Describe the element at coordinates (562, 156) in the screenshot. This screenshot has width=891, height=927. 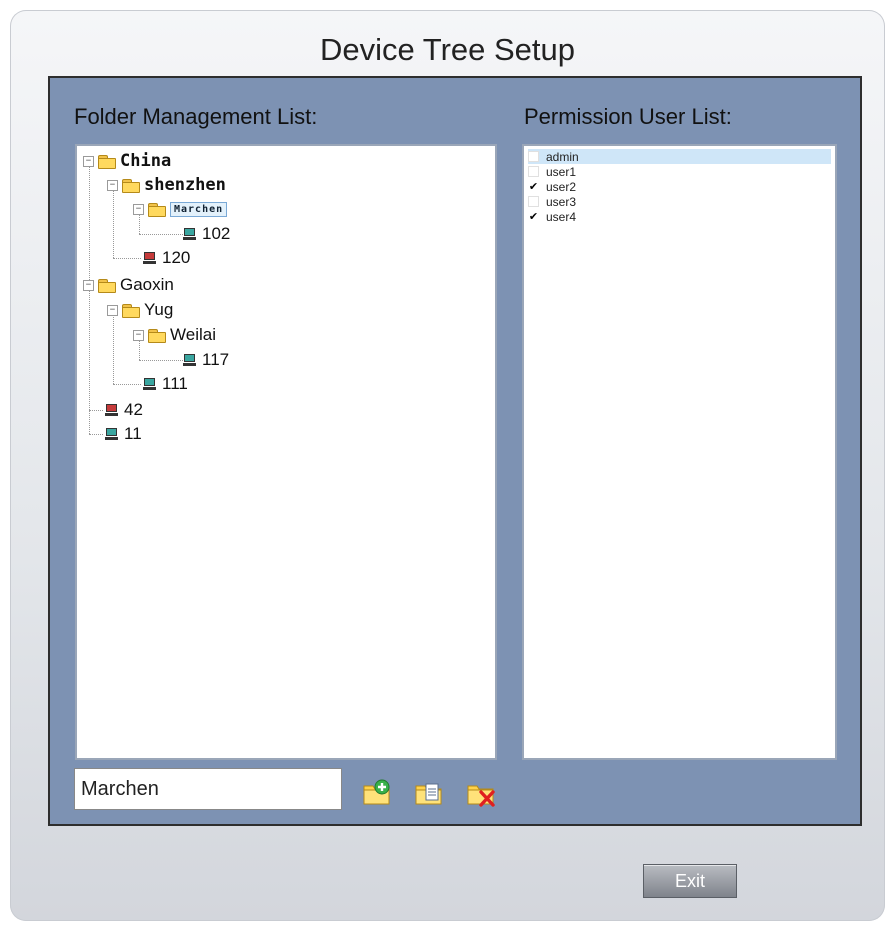
I see `user-name: admin` at that location.